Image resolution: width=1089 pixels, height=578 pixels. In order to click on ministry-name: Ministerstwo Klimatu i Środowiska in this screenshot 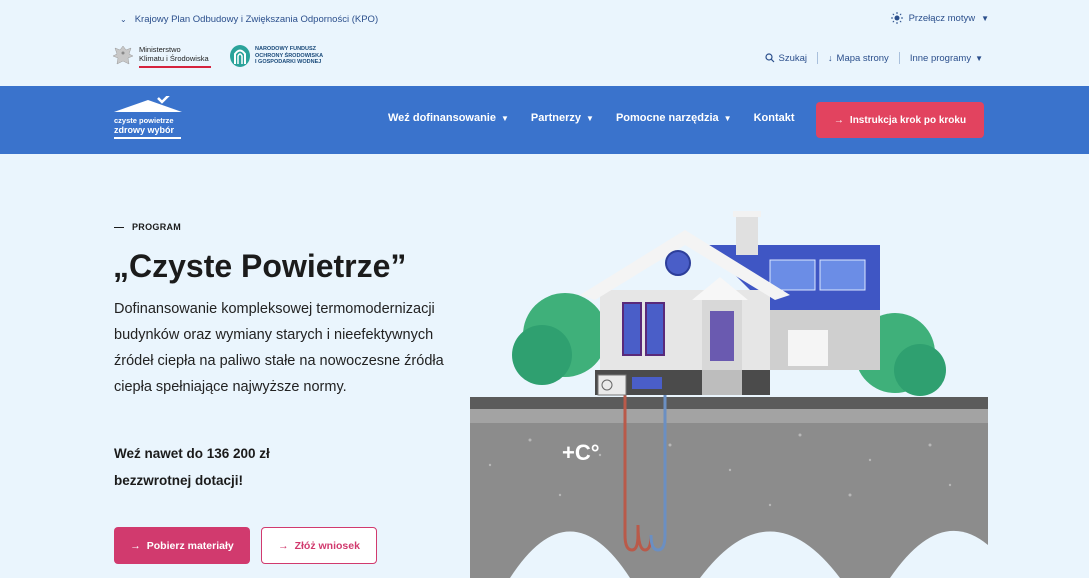, I will do `click(175, 56)`.